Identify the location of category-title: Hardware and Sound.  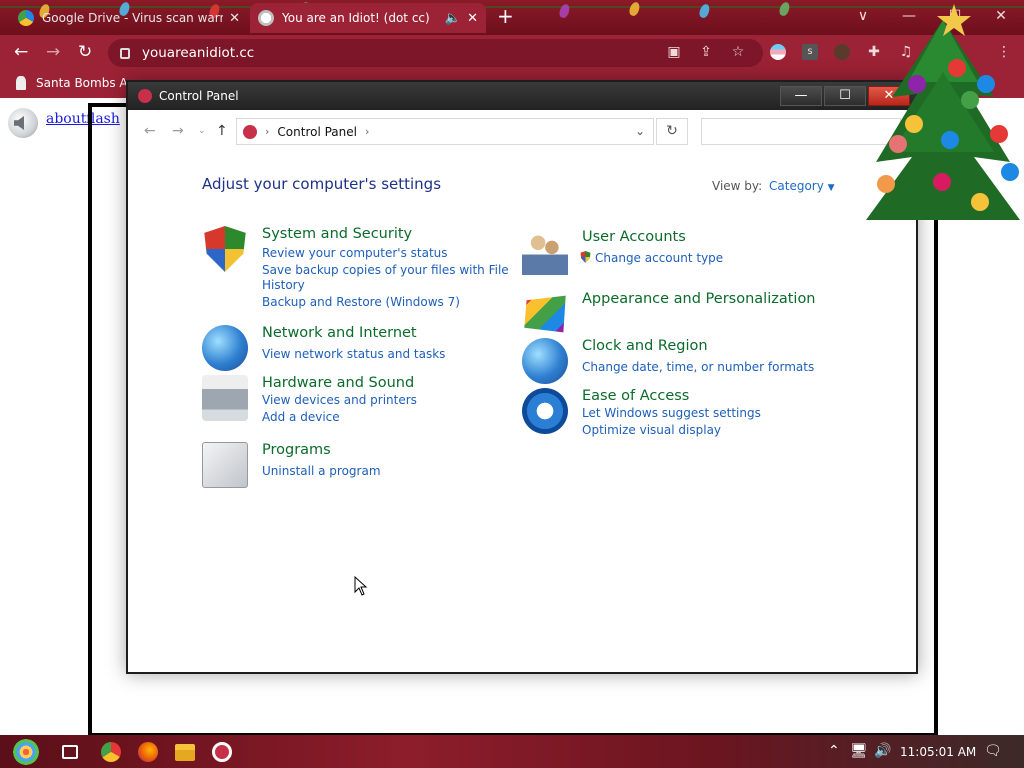
(338, 383).